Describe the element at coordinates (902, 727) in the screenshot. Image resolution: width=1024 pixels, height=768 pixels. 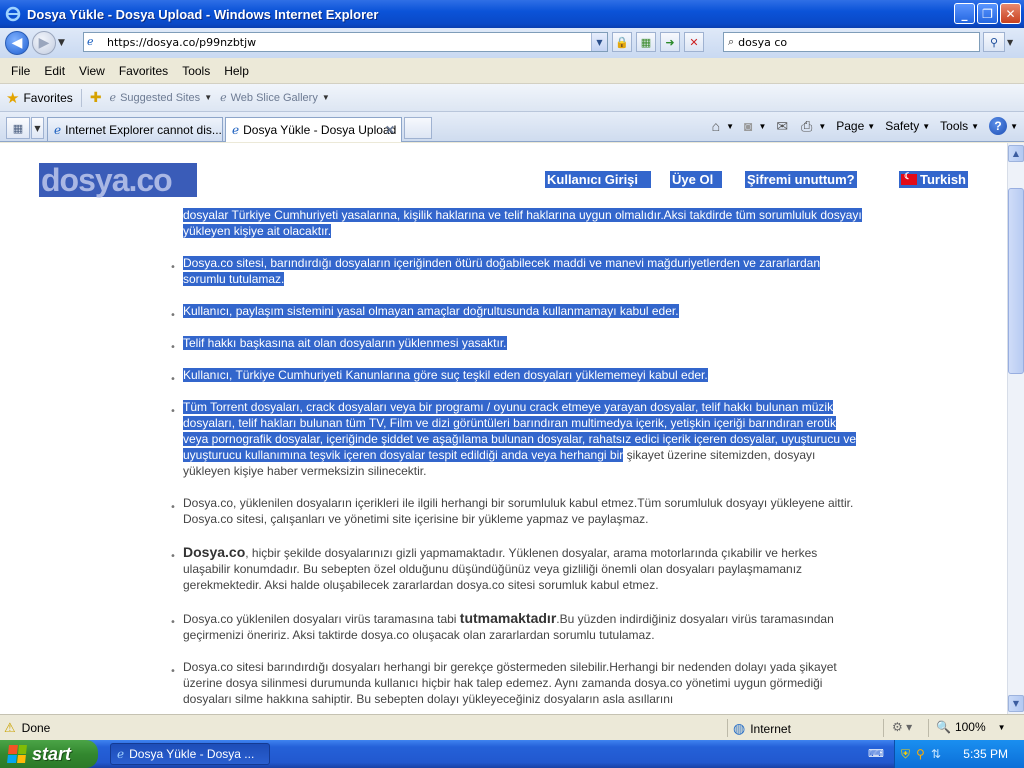
I see `protected-mode-icon: ⚙ ▾` at that location.